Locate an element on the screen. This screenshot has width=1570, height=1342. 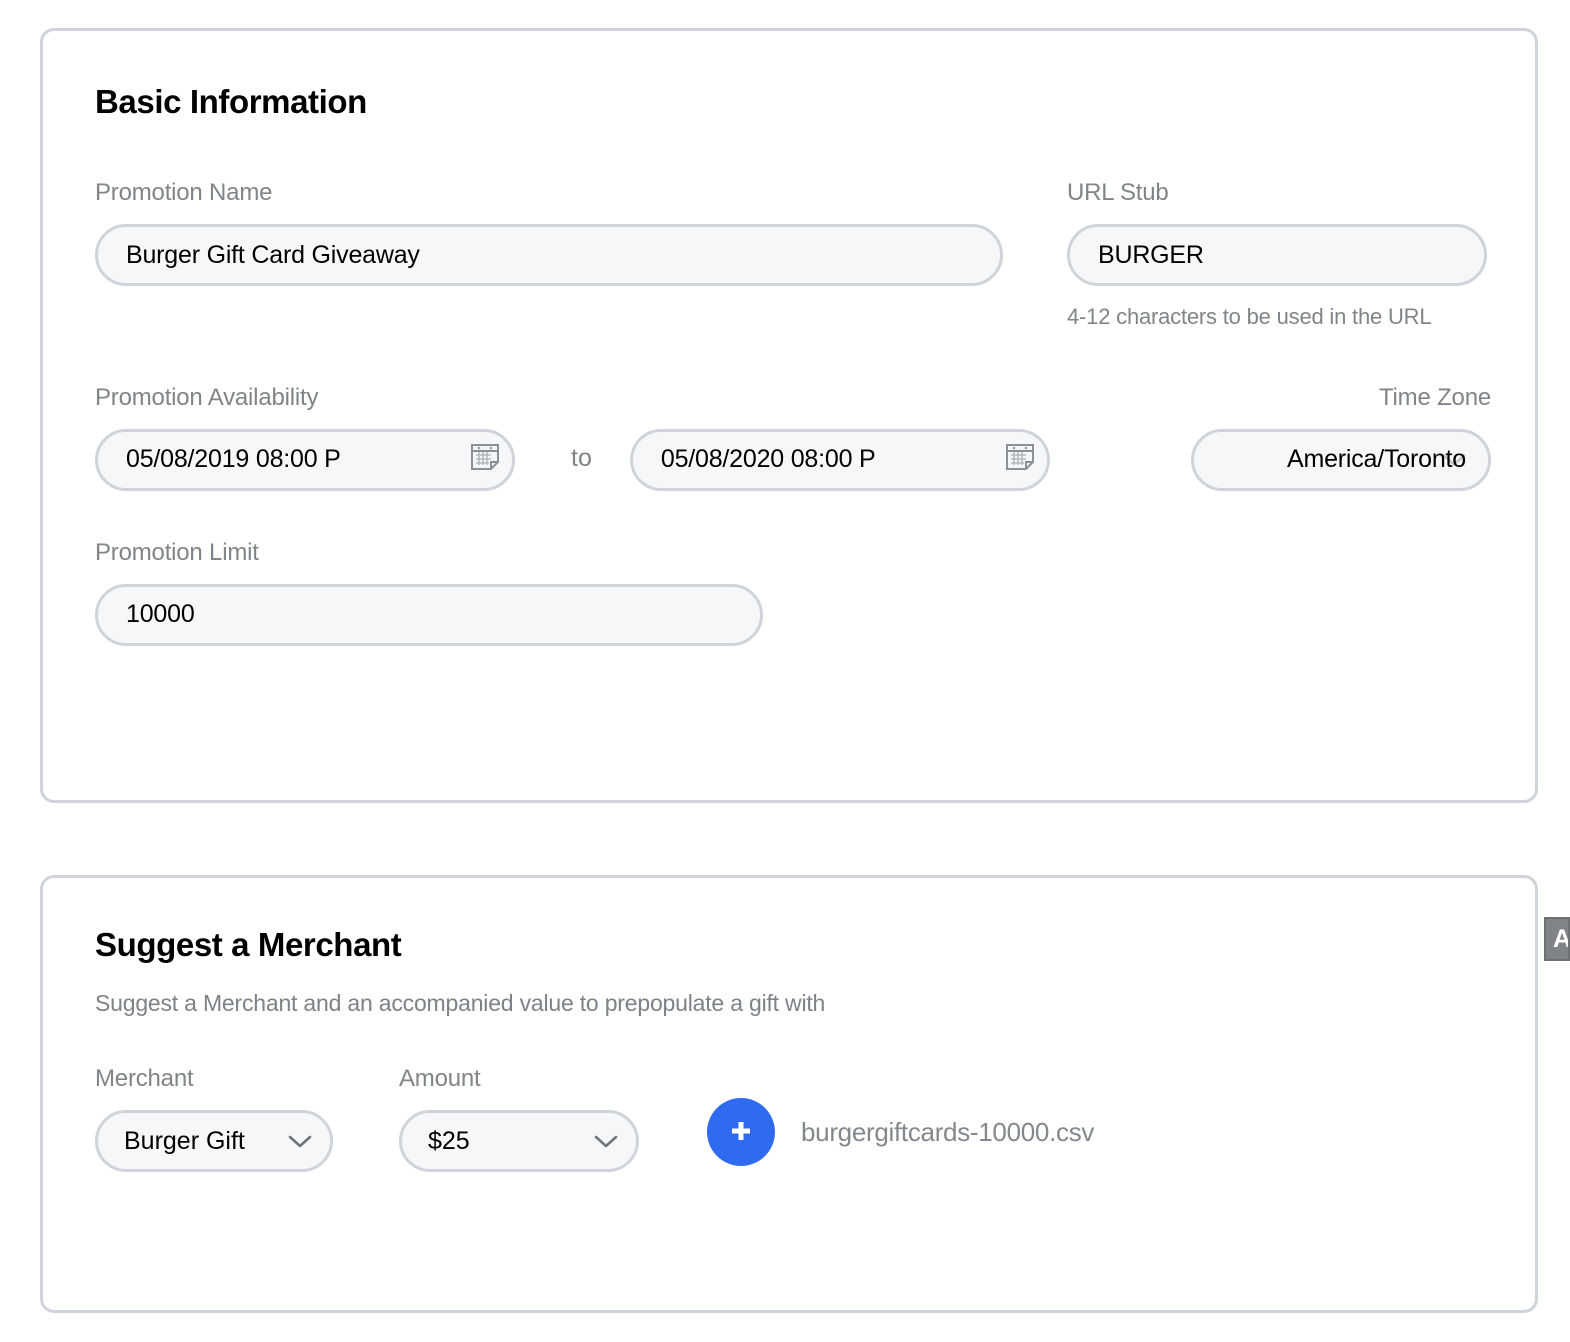
promotion-limit-label: Promotion Limit is located at coordinates (177, 552).